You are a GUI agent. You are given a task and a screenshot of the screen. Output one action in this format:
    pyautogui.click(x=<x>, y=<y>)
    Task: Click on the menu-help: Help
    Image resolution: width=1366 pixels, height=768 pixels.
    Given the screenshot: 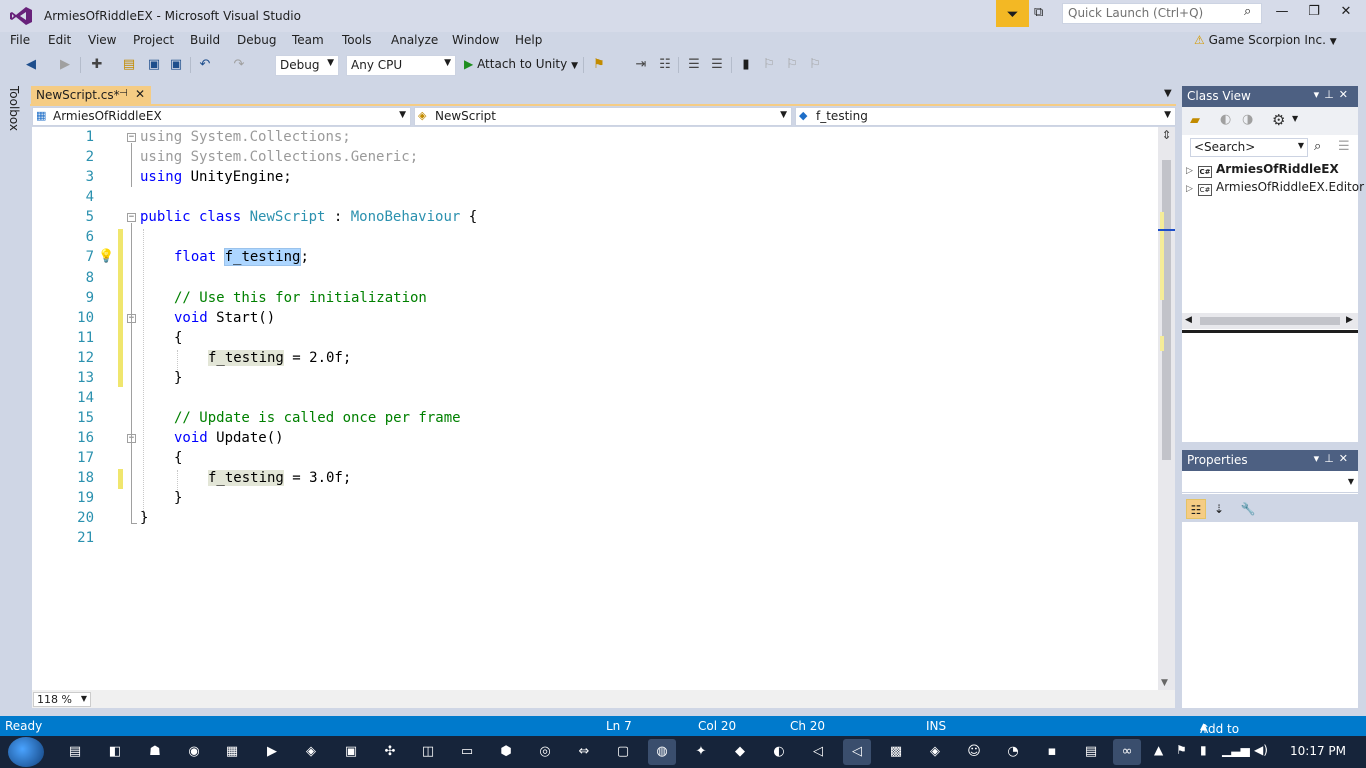 What is the action you would take?
    pyautogui.click(x=528, y=40)
    